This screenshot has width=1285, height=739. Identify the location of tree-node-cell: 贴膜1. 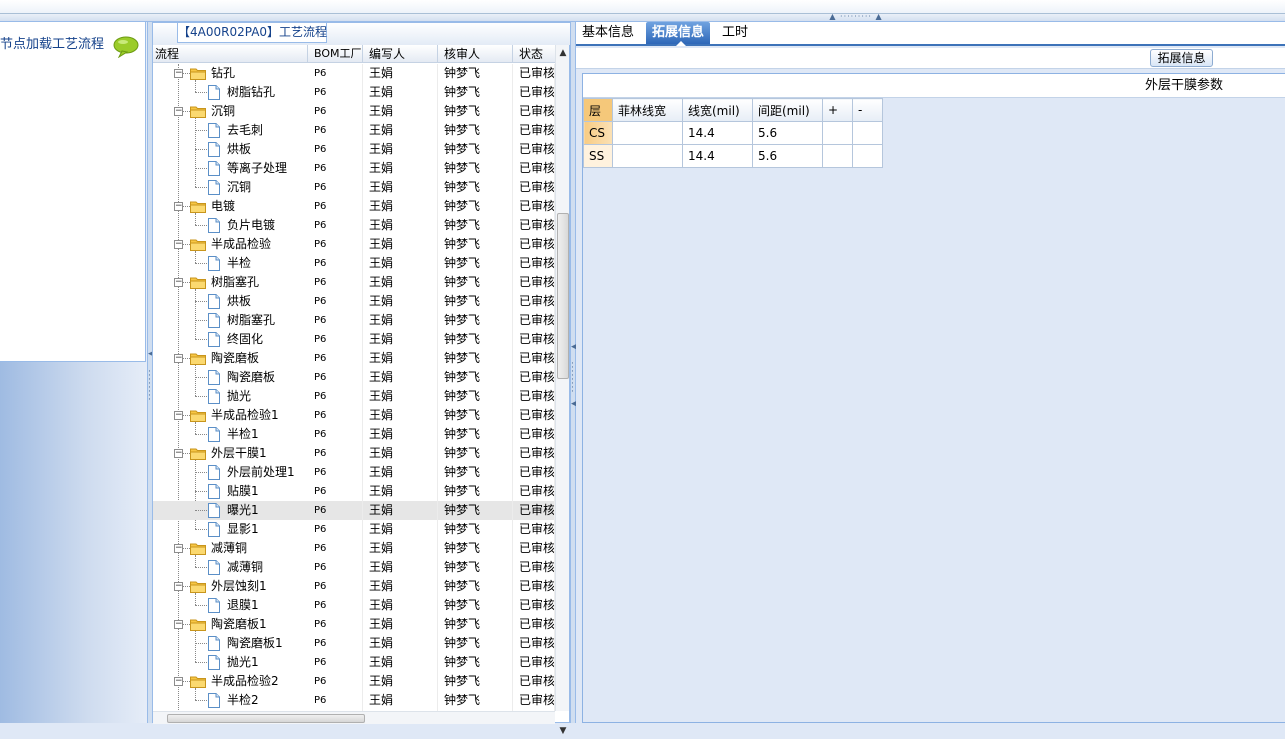
(230, 491).